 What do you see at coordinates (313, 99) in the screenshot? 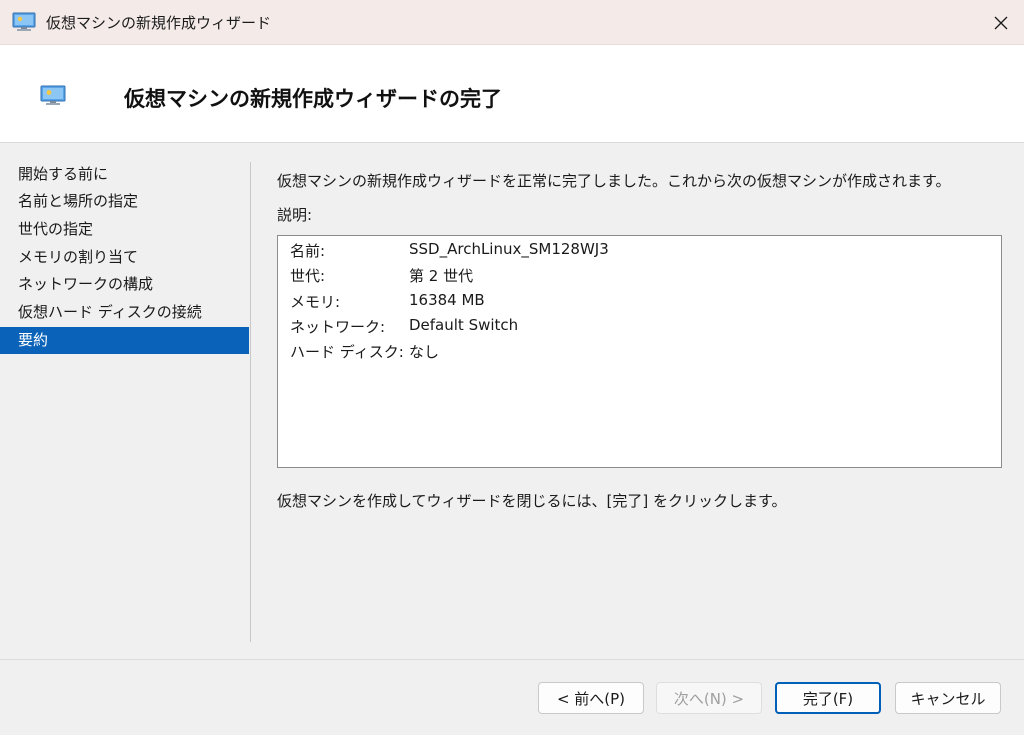
I see `page-title: 仮想マシンの新規作成ウィザードの完了` at bounding box center [313, 99].